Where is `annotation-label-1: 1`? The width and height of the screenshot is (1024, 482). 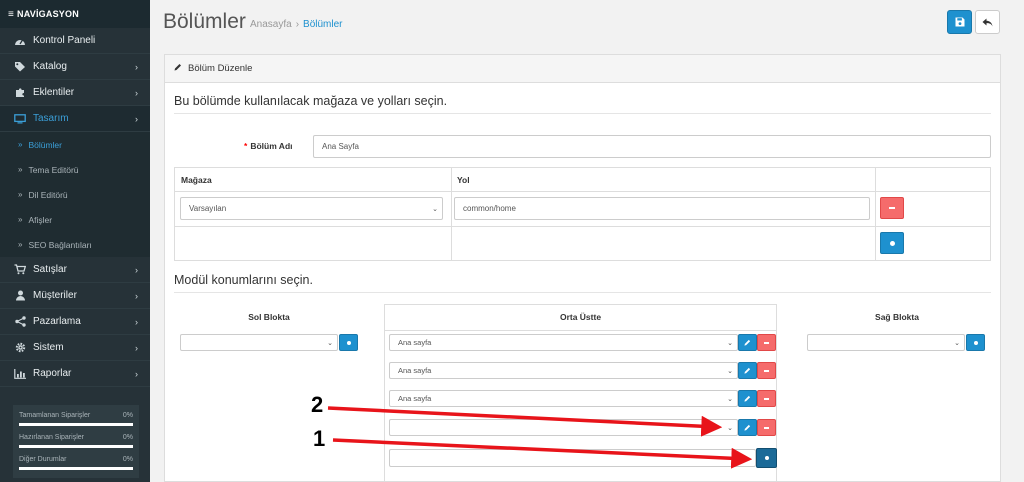
annotation-label-1: 1 is located at coordinates (319, 438).